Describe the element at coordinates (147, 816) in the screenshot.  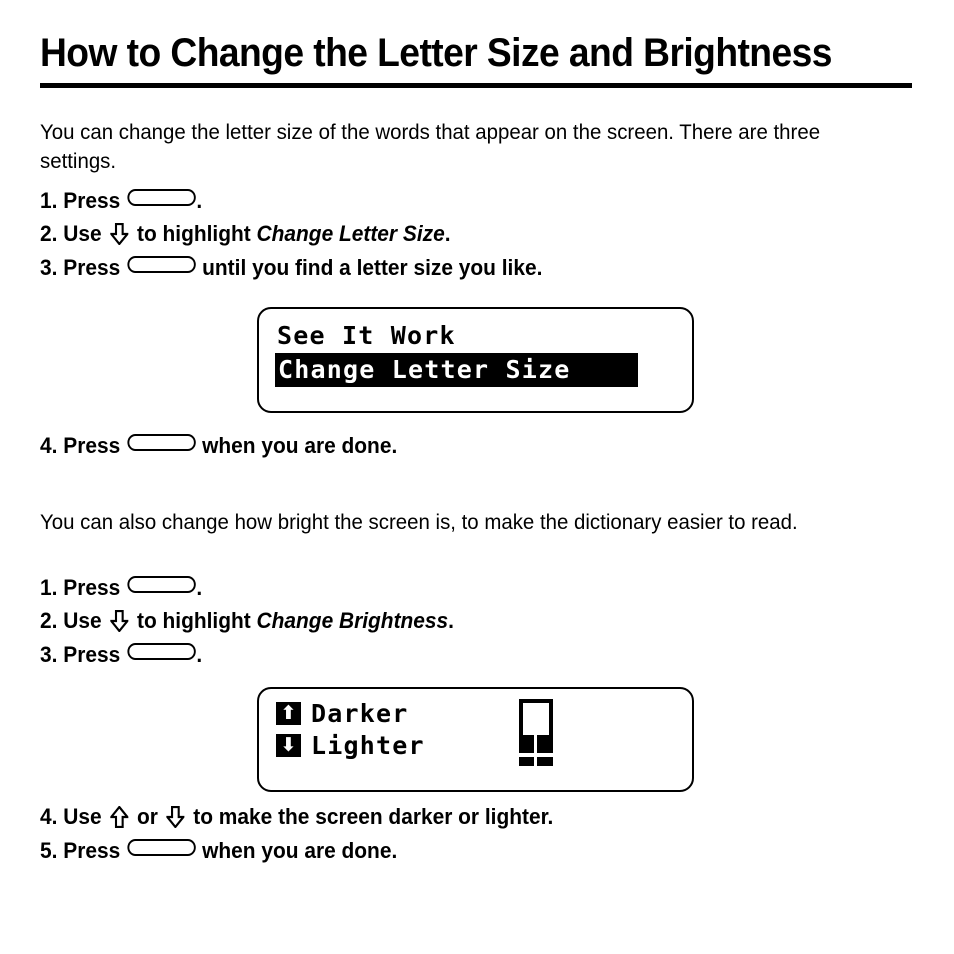
I see `step-conjunction: or` at that location.